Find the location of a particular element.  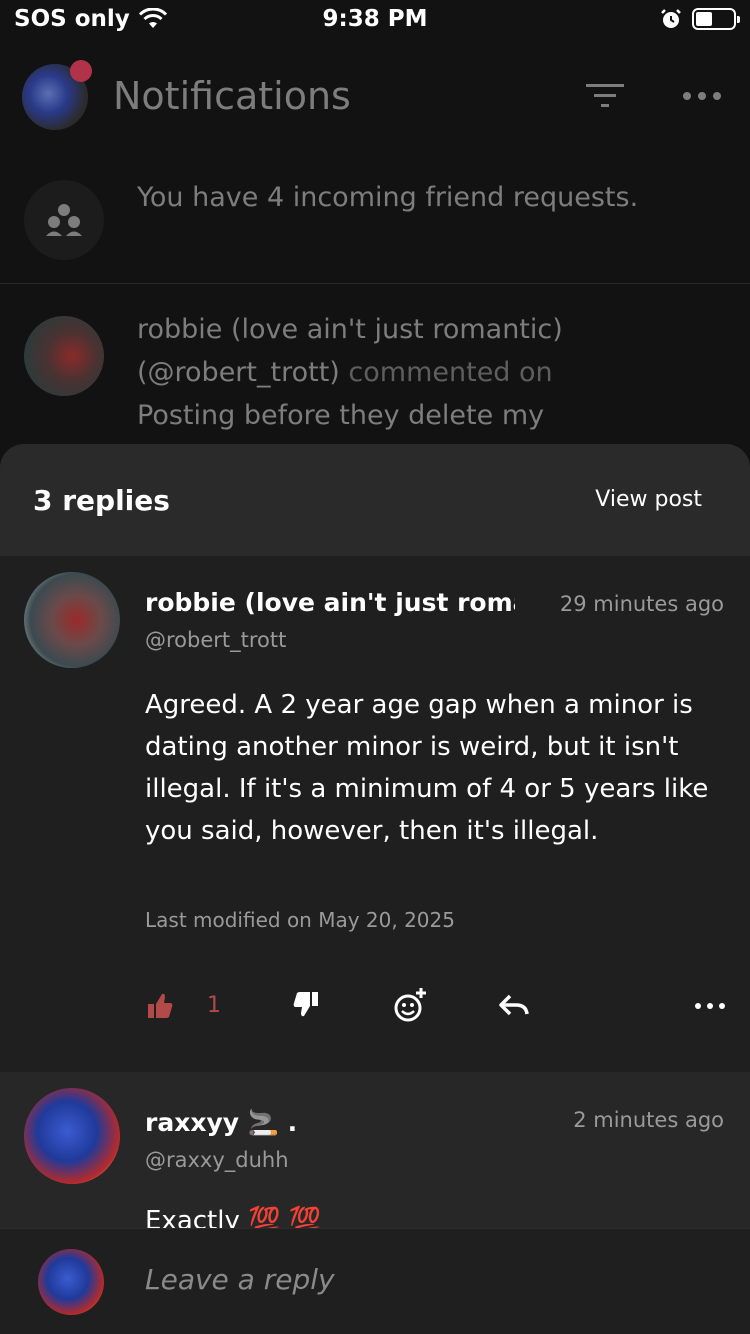

clock: 9:38 PM is located at coordinates (375, 19).